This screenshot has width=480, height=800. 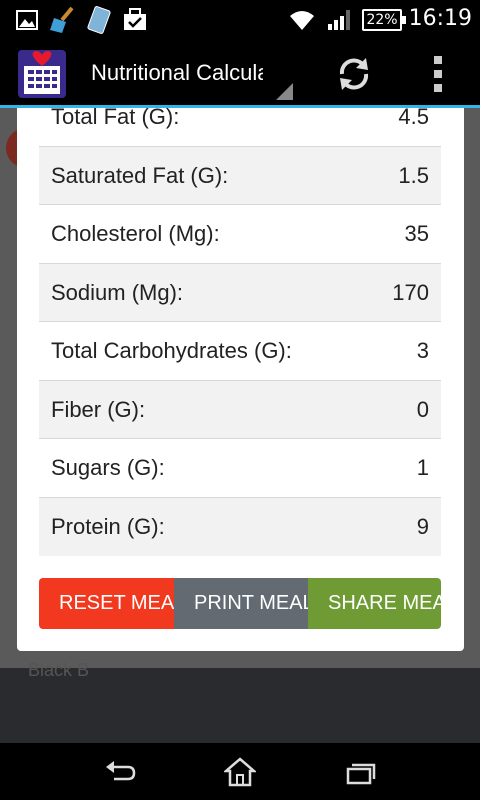 What do you see at coordinates (413, 118) in the screenshot?
I see `nutrient-value: 4.5` at bounding box center [413, 118].